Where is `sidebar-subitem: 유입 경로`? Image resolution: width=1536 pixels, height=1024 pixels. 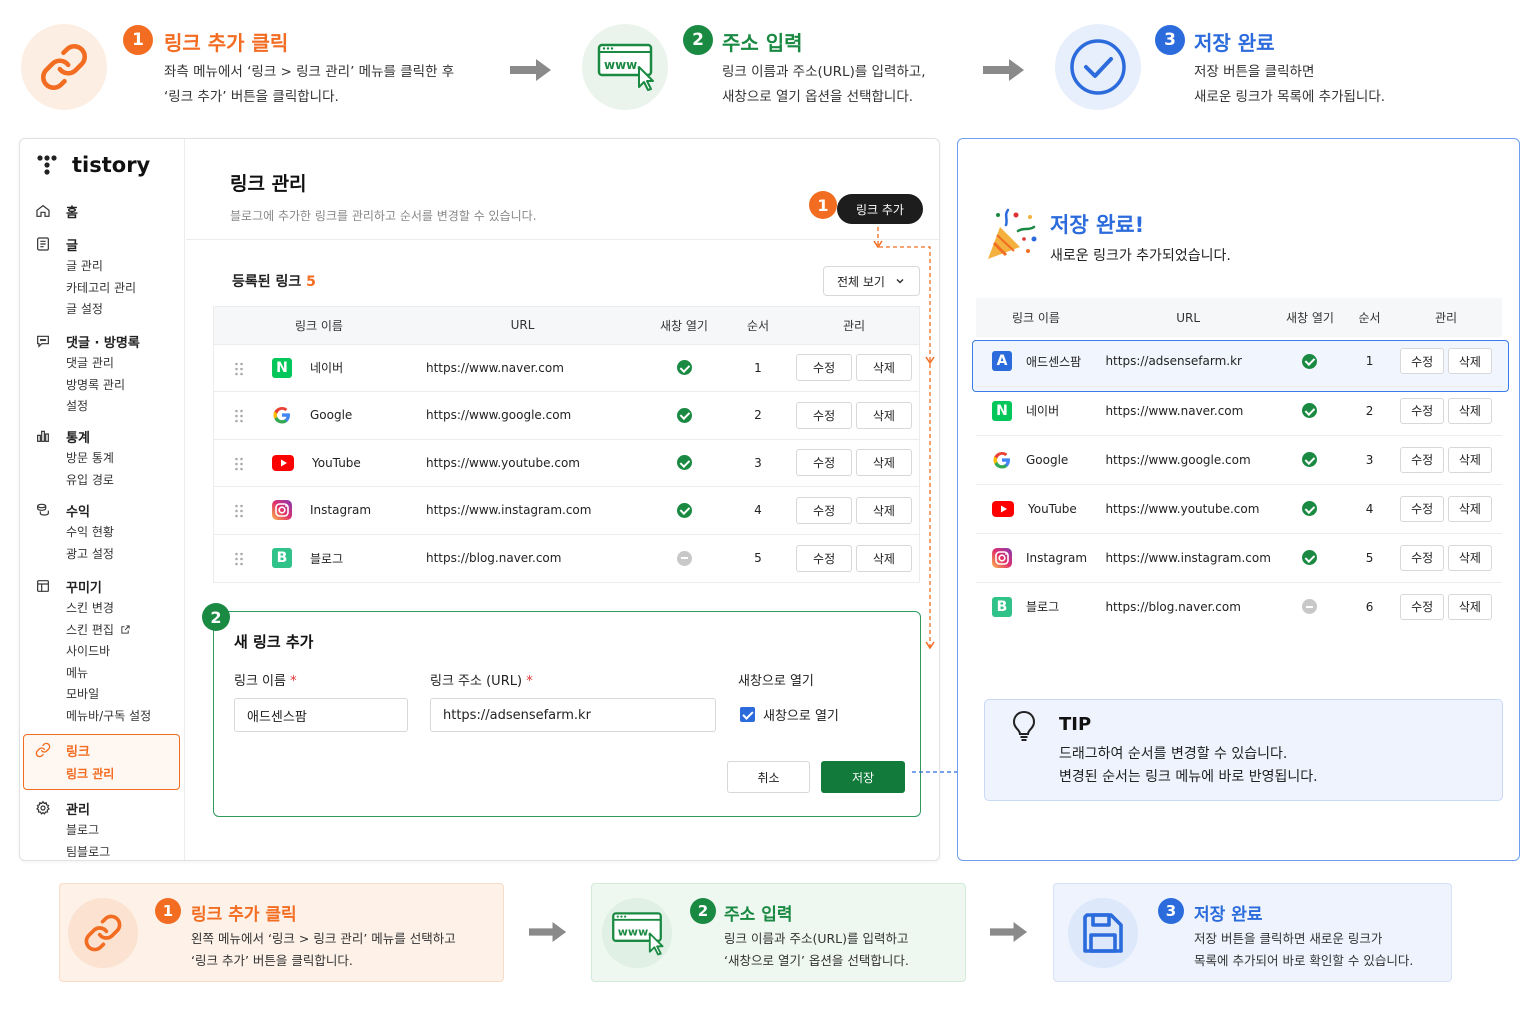
sidebar-subitem: 유입 경로 is located at coordinates (102, 480).